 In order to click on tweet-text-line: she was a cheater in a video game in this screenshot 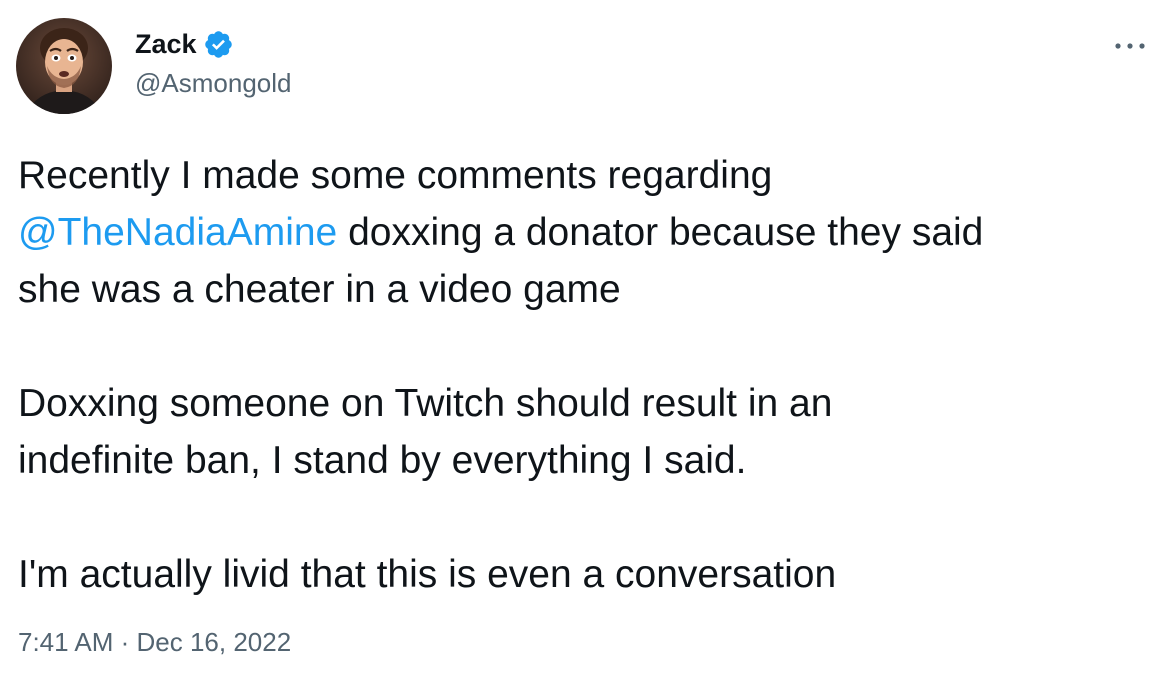, I will do `click(593, 289)`.